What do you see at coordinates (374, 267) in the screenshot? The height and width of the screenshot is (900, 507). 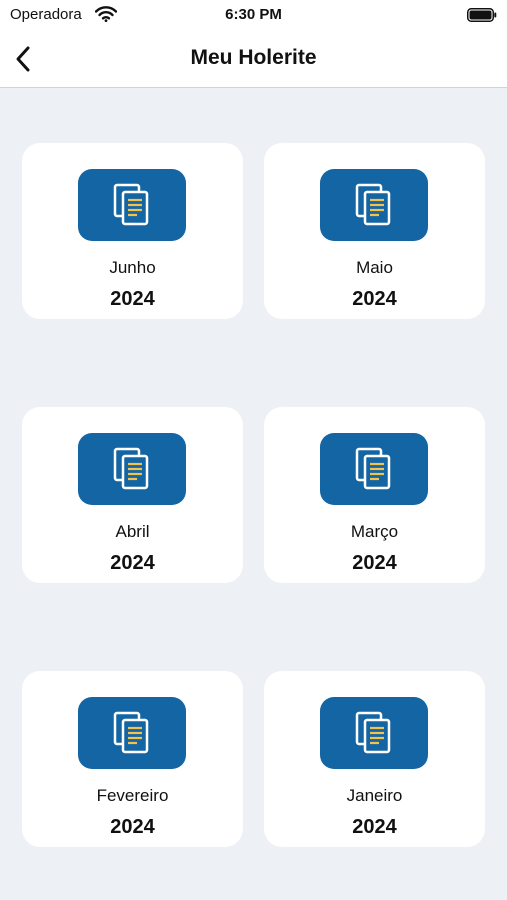 I see `month-label: Maio` at bounding box center [374, 267].